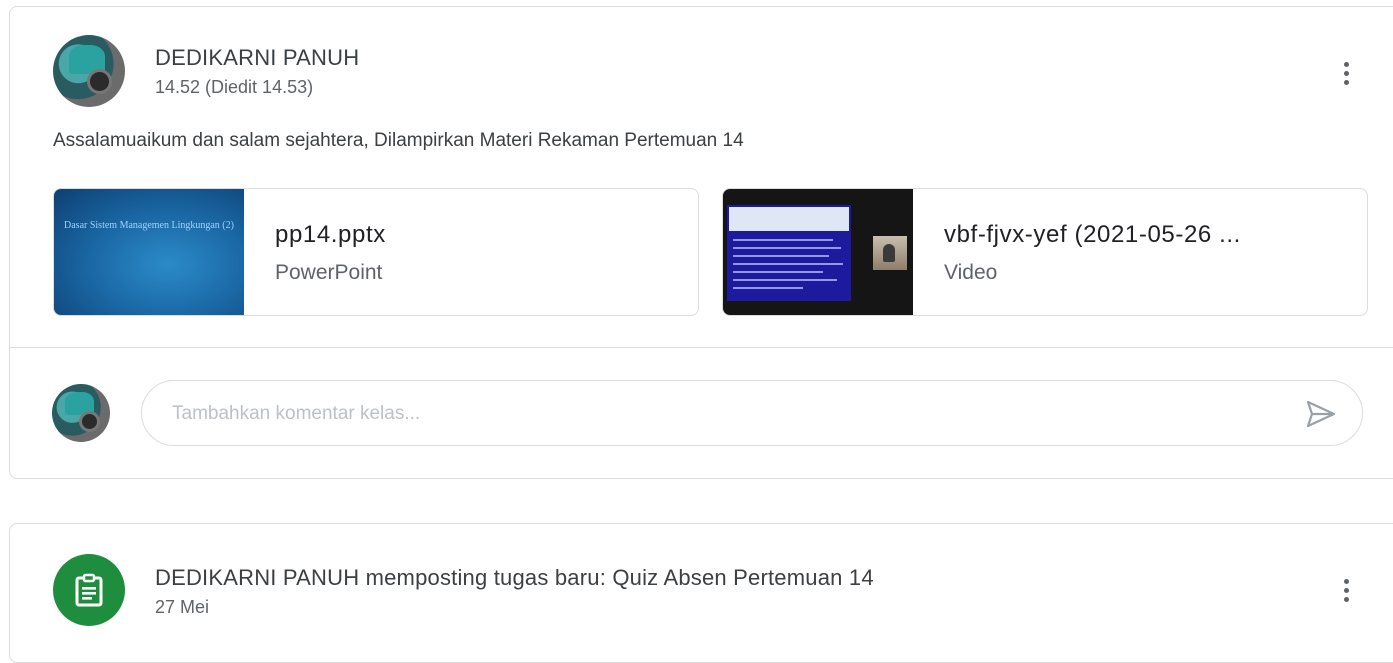  I want to click on comment-box, so click(752, 413).